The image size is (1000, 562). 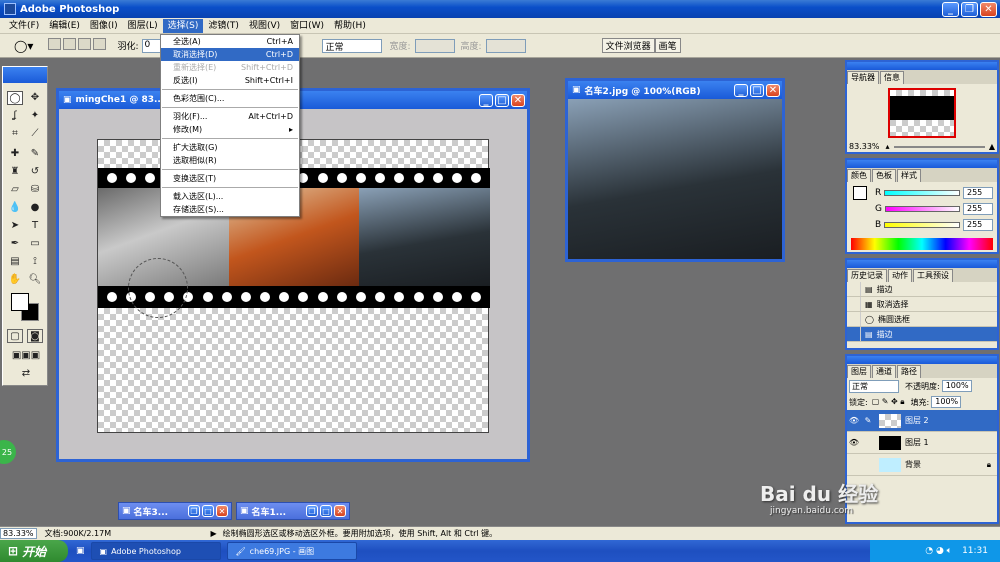 I want to click on doc-minimize-button: _, so click(x=486, y=100).